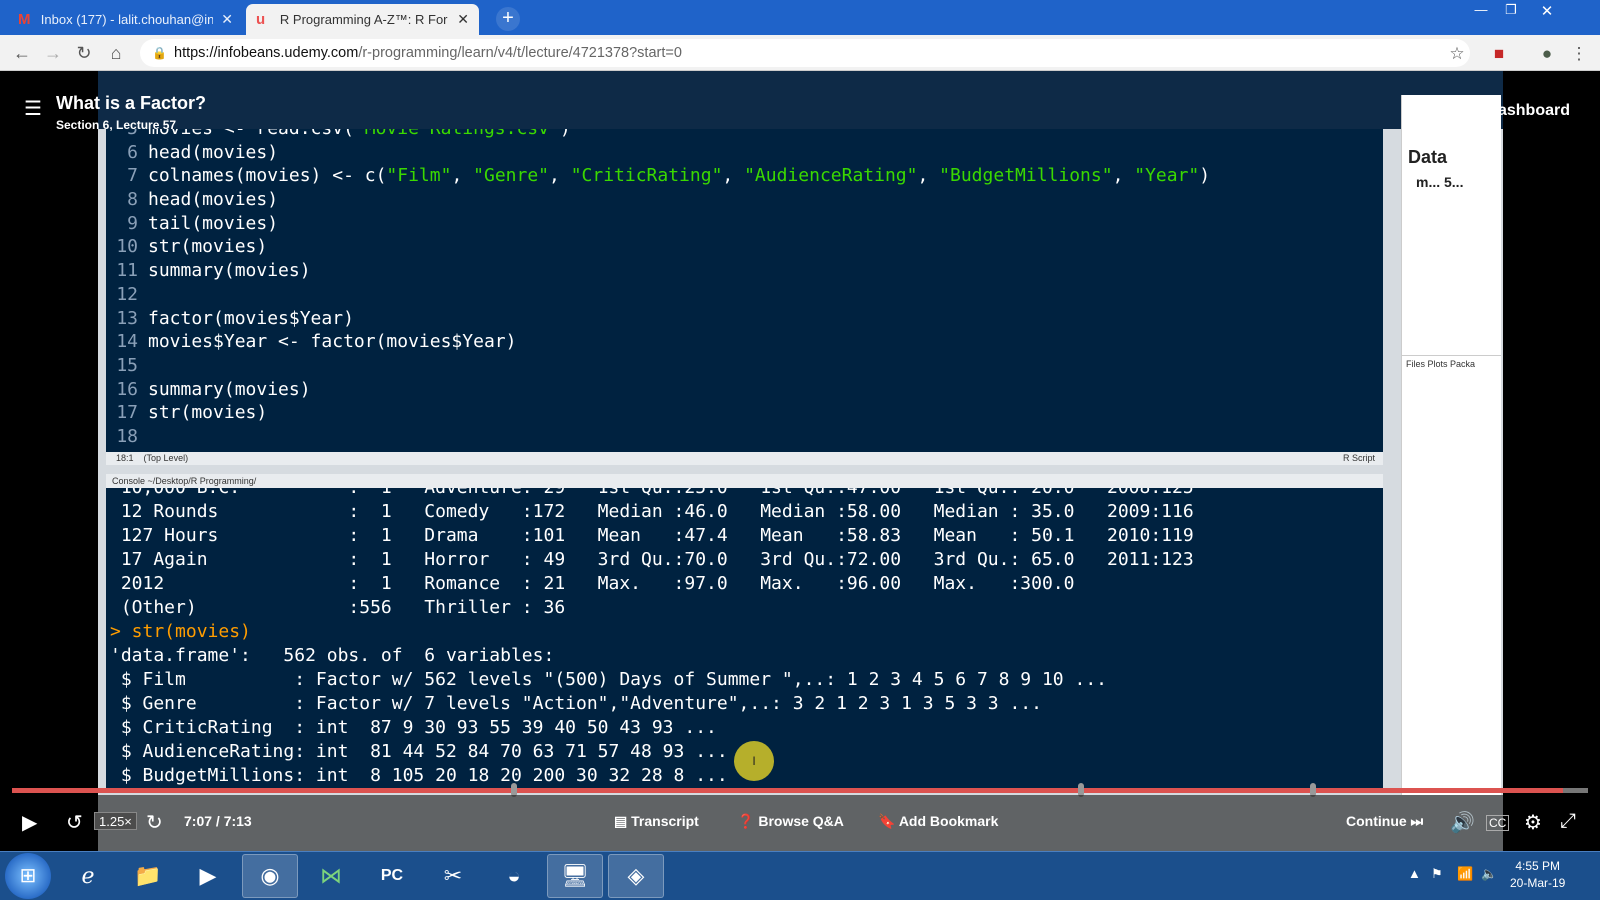  What do you see at coordinates (88, 876) in the screenshot?
I see `ie-icon: ℯ` at bounding box center [88, 876].